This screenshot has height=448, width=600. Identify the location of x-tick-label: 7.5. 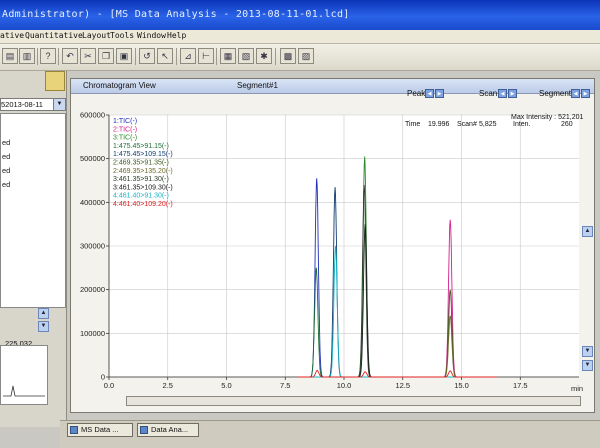
(285, 385).